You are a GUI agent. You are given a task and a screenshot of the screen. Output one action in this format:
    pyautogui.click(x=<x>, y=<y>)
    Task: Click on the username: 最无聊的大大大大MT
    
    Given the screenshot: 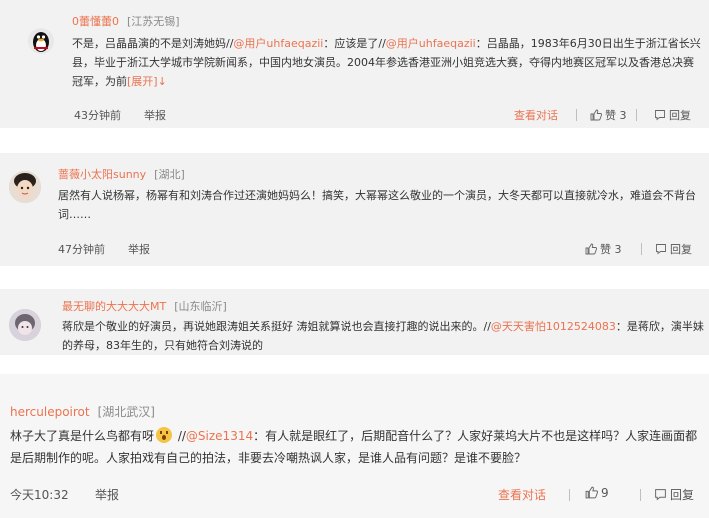 What is the action you would take?
    pyautogui.click(x=114, y=306)
    